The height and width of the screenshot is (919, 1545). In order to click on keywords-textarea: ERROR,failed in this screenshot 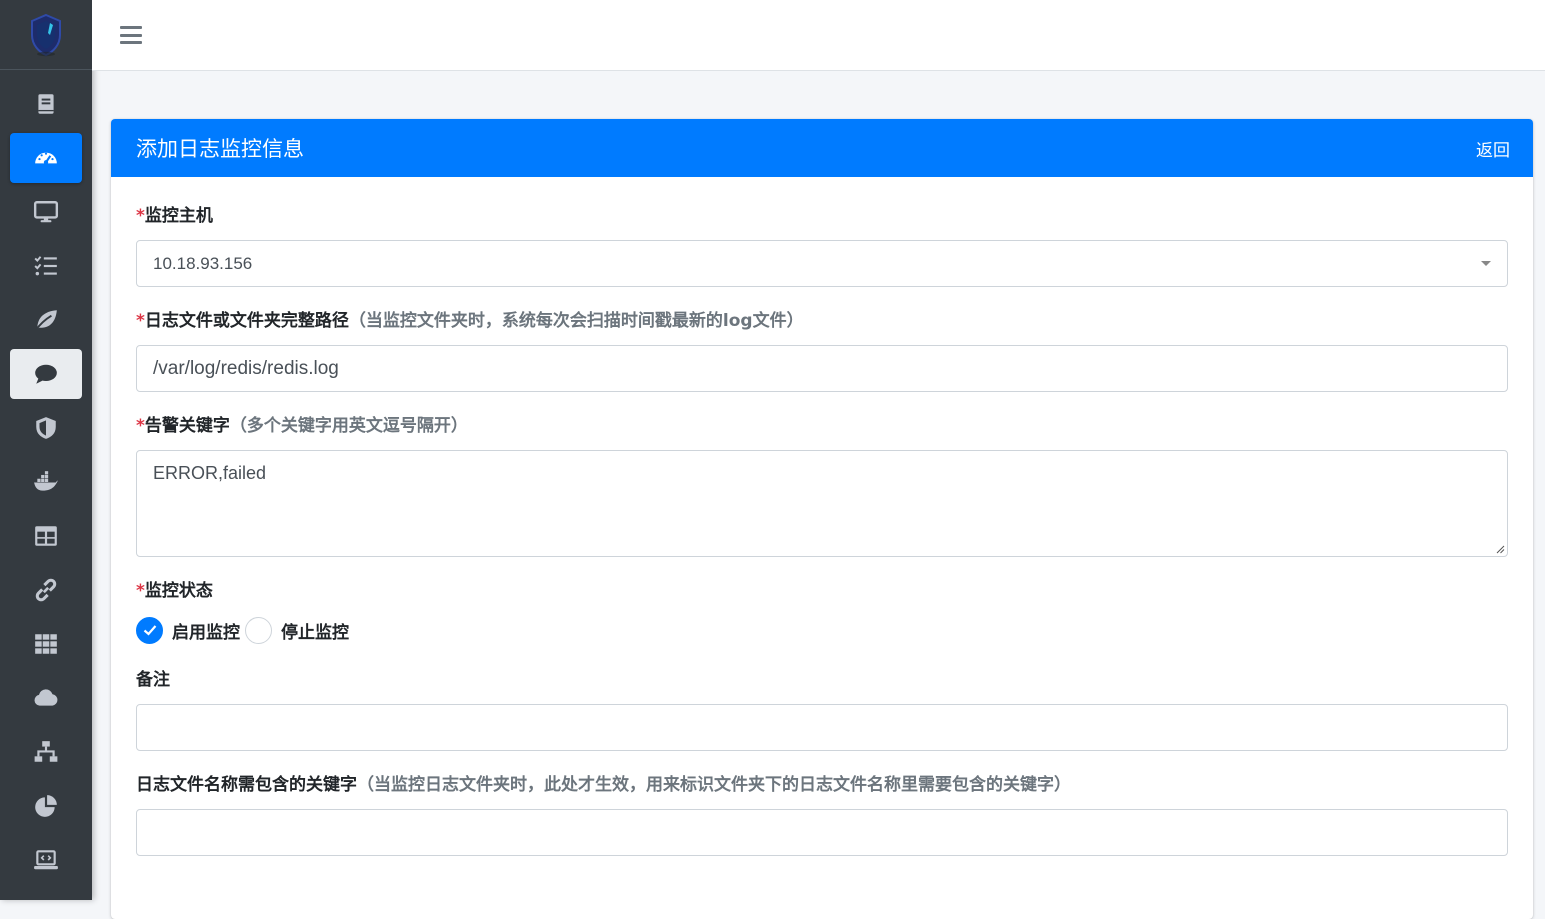, I will do `click(822, 503)`.